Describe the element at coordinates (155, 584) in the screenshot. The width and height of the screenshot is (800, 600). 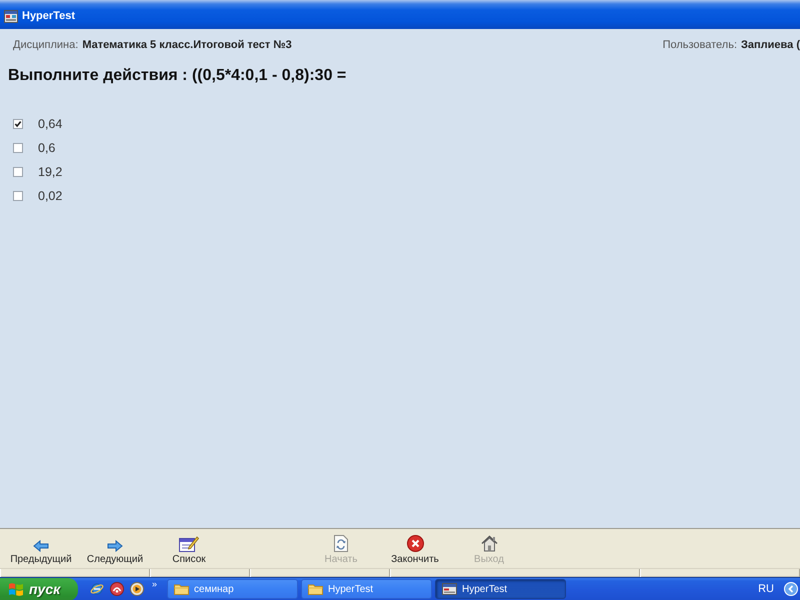
I see `show-more-button: »` at that location.